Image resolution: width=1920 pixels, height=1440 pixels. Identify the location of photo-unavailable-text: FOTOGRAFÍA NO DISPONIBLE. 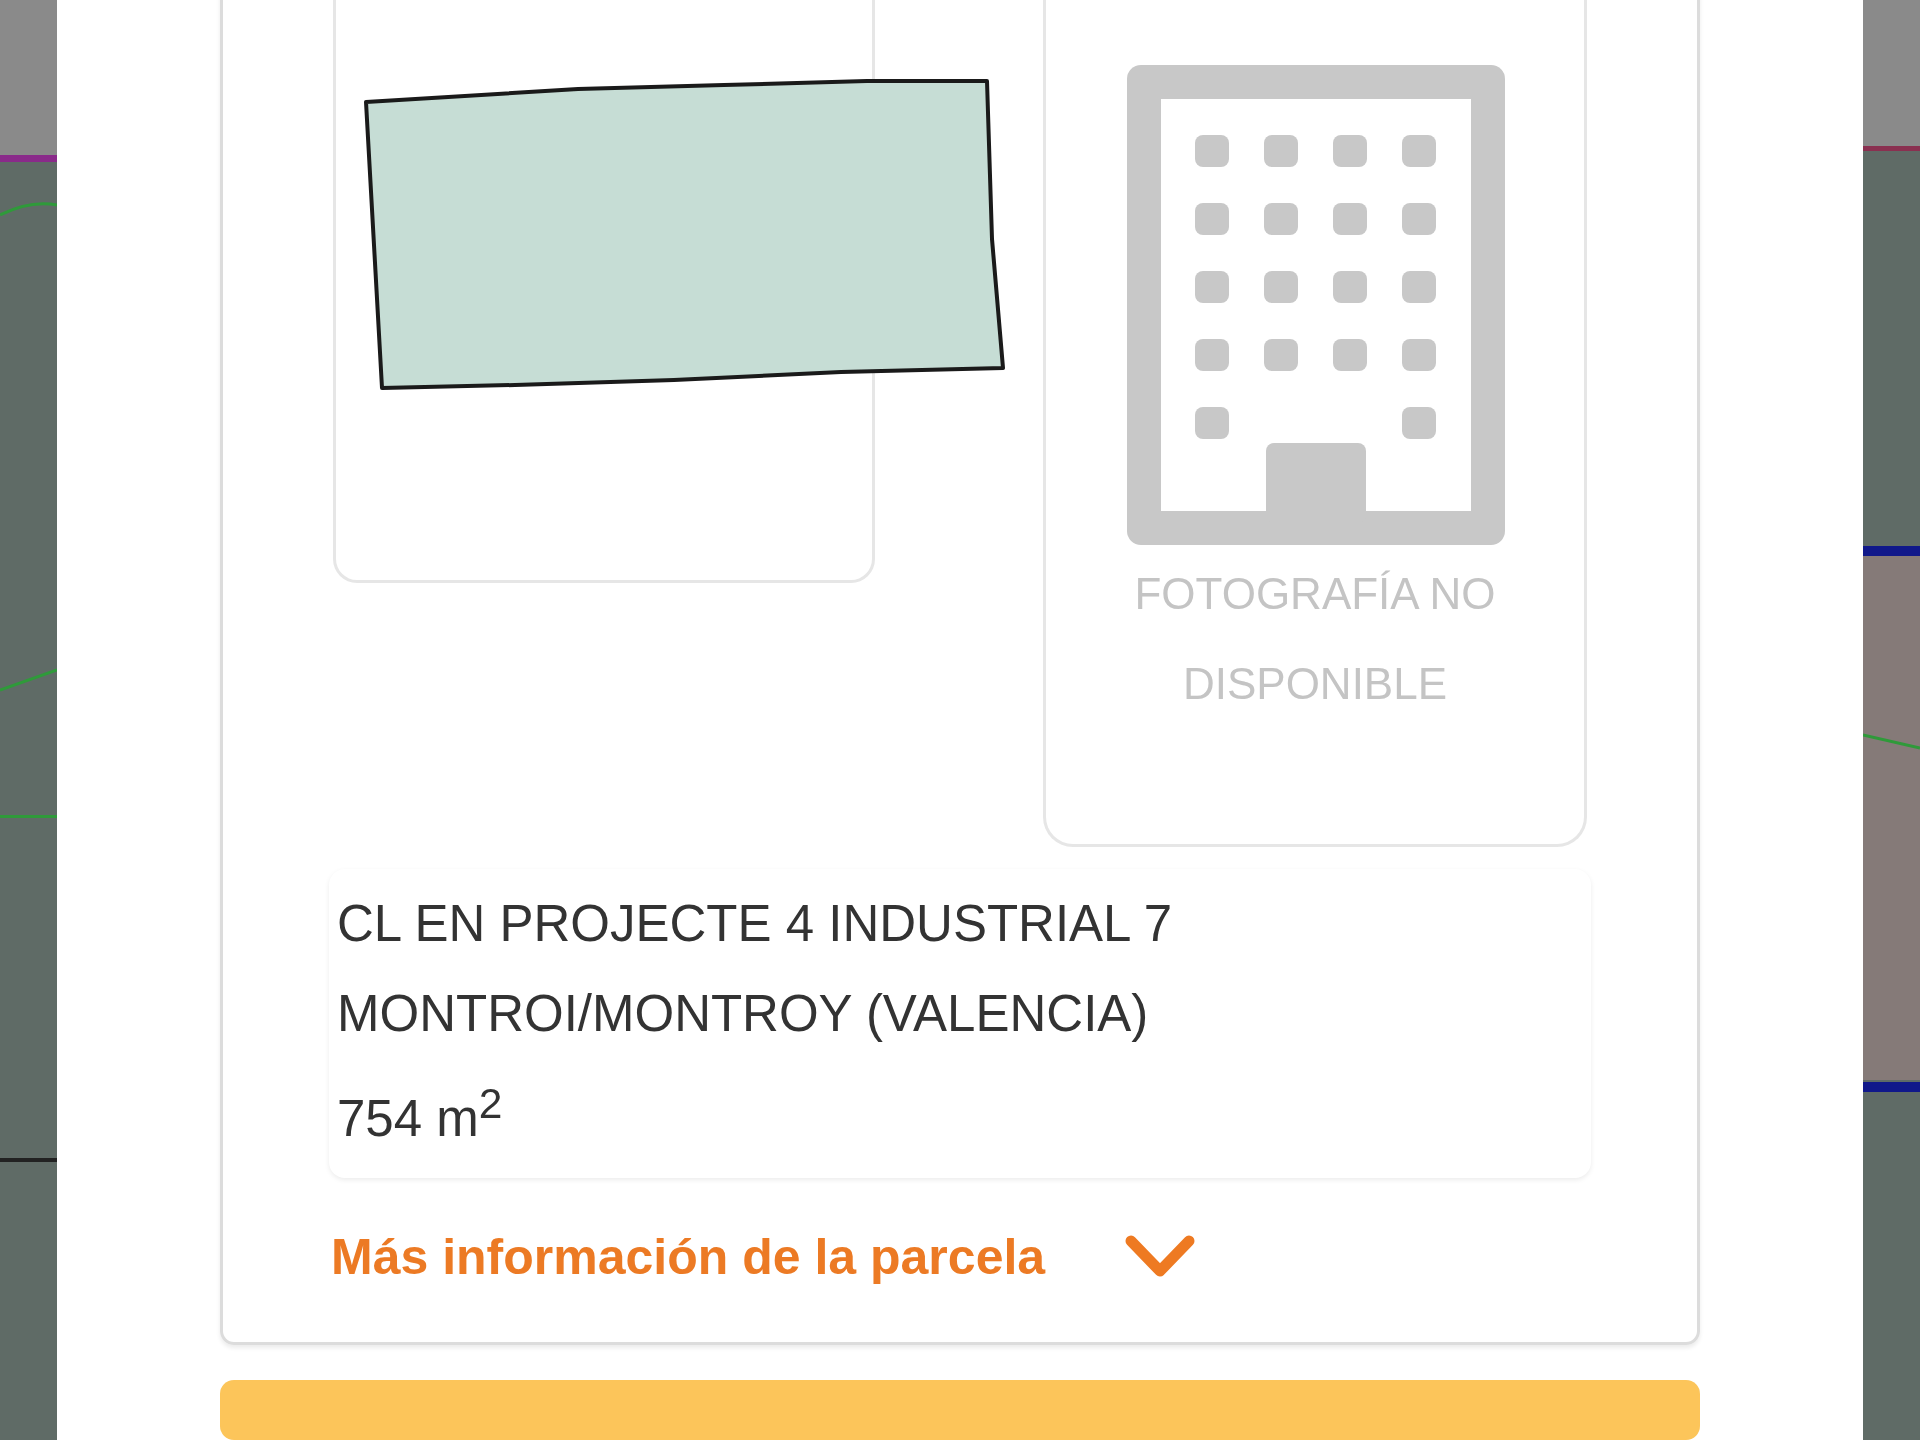
(1315, 639).